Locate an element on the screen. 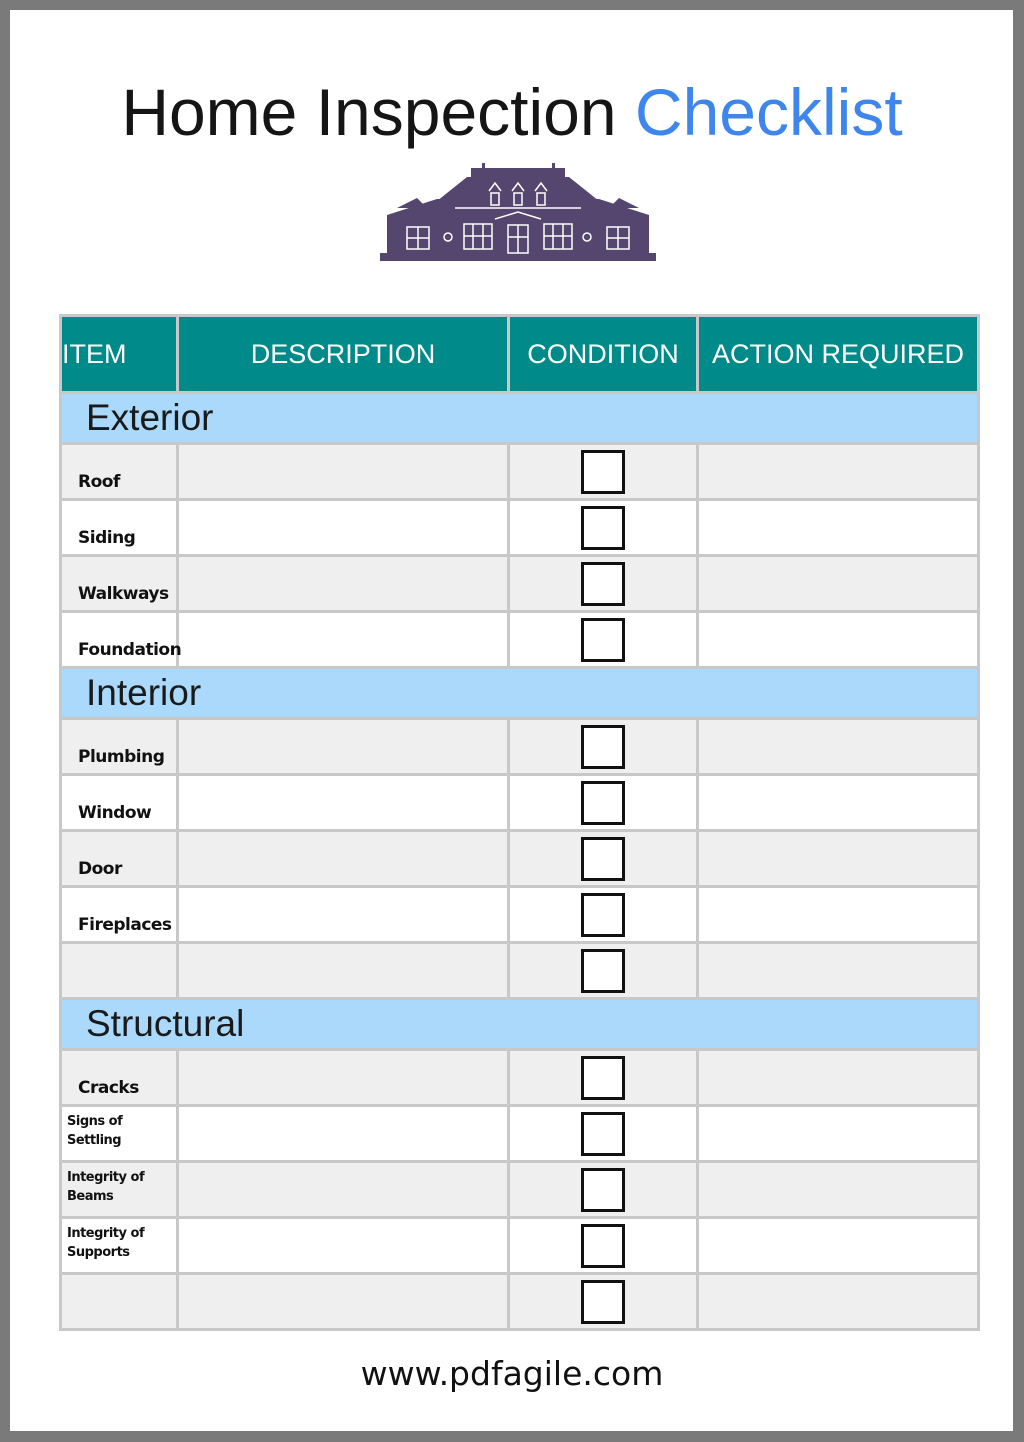 This screenshot has height=1442, width=1024. table-row: Door is located at coordinates (519, 858).